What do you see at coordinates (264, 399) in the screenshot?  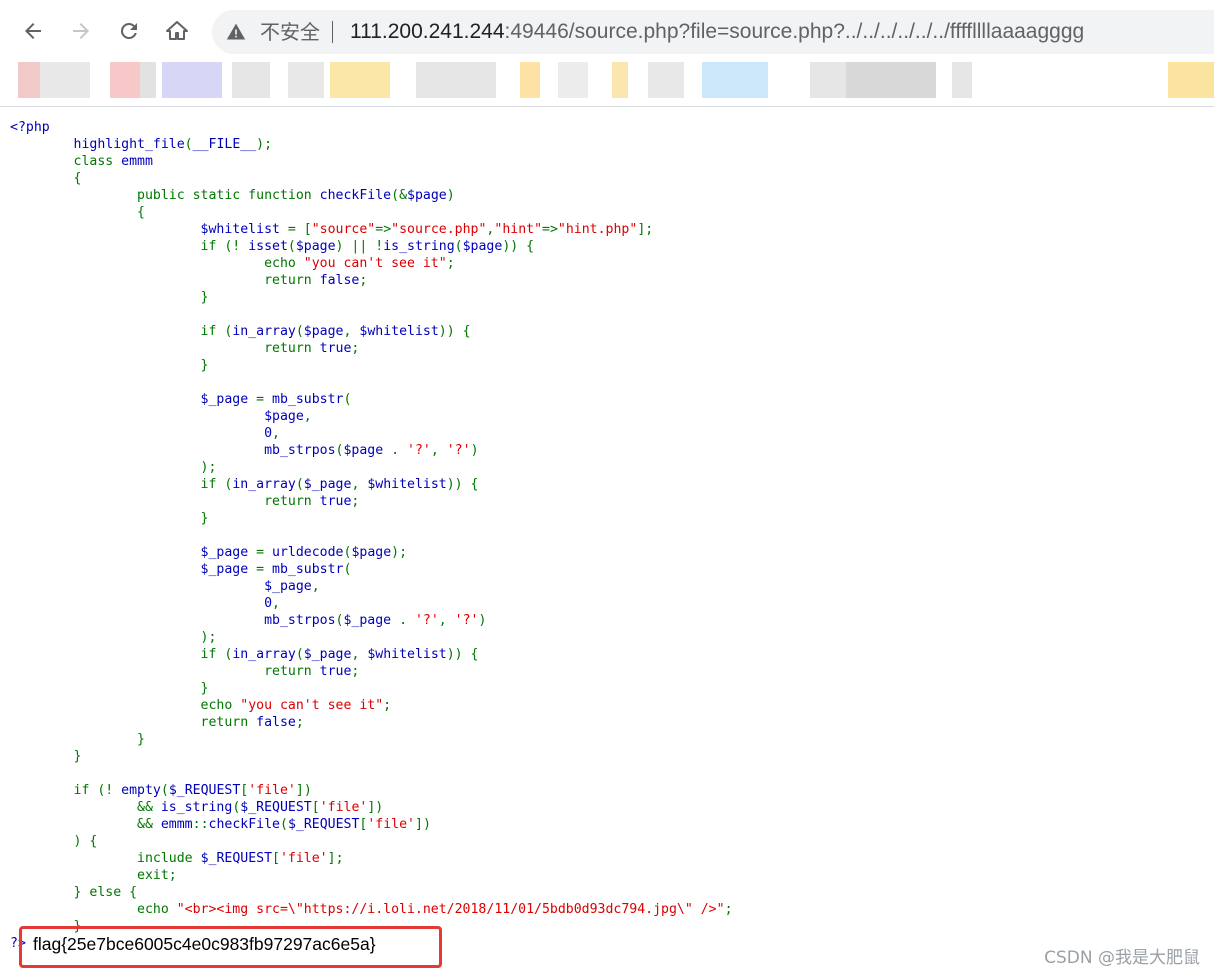 I see `code-token: =` at bounding box center [264, 399].